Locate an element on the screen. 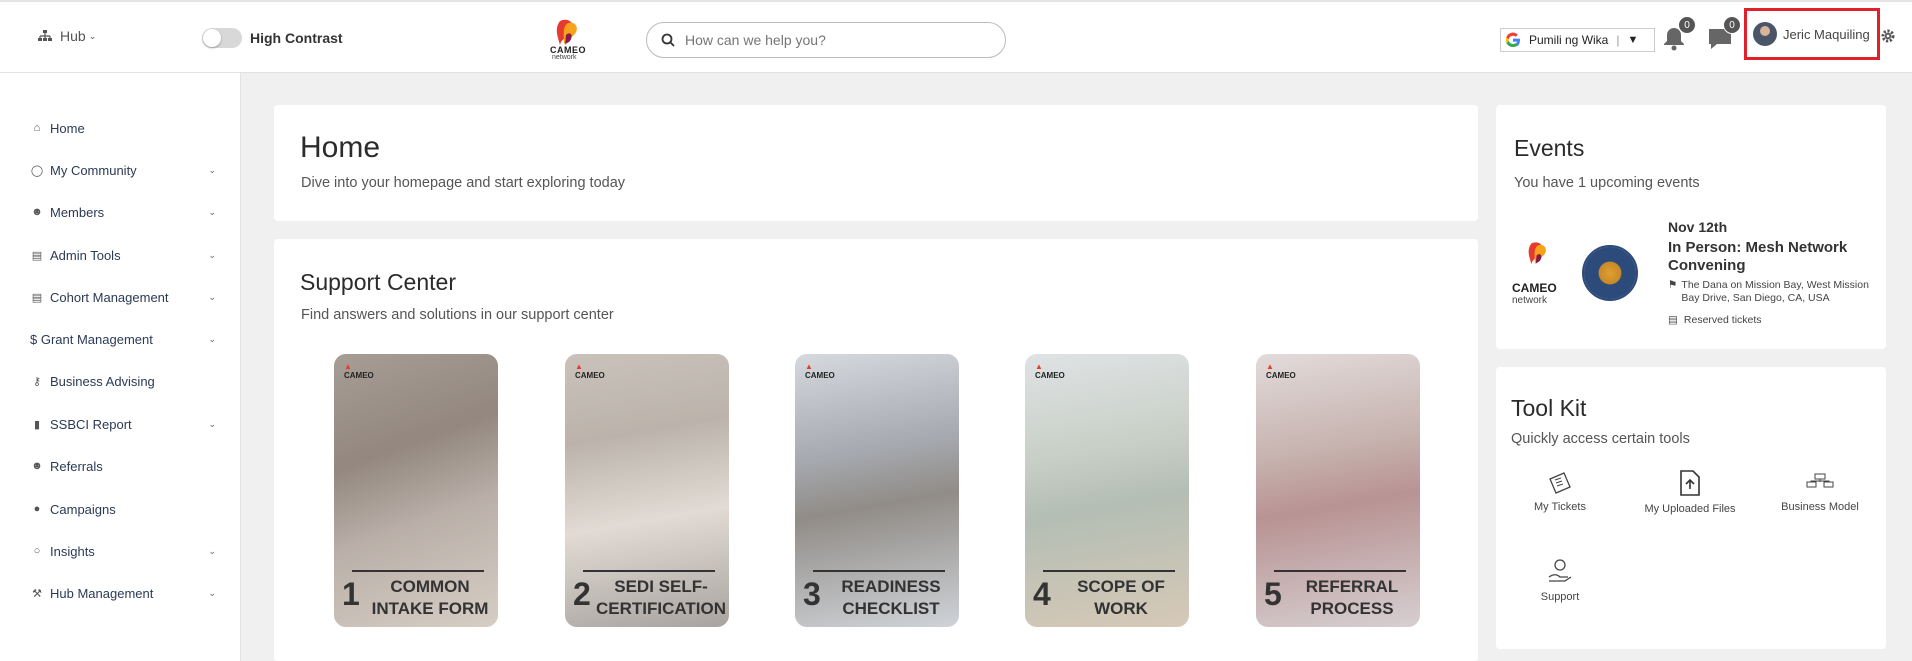  search-input is located at coordinates (835, 40).